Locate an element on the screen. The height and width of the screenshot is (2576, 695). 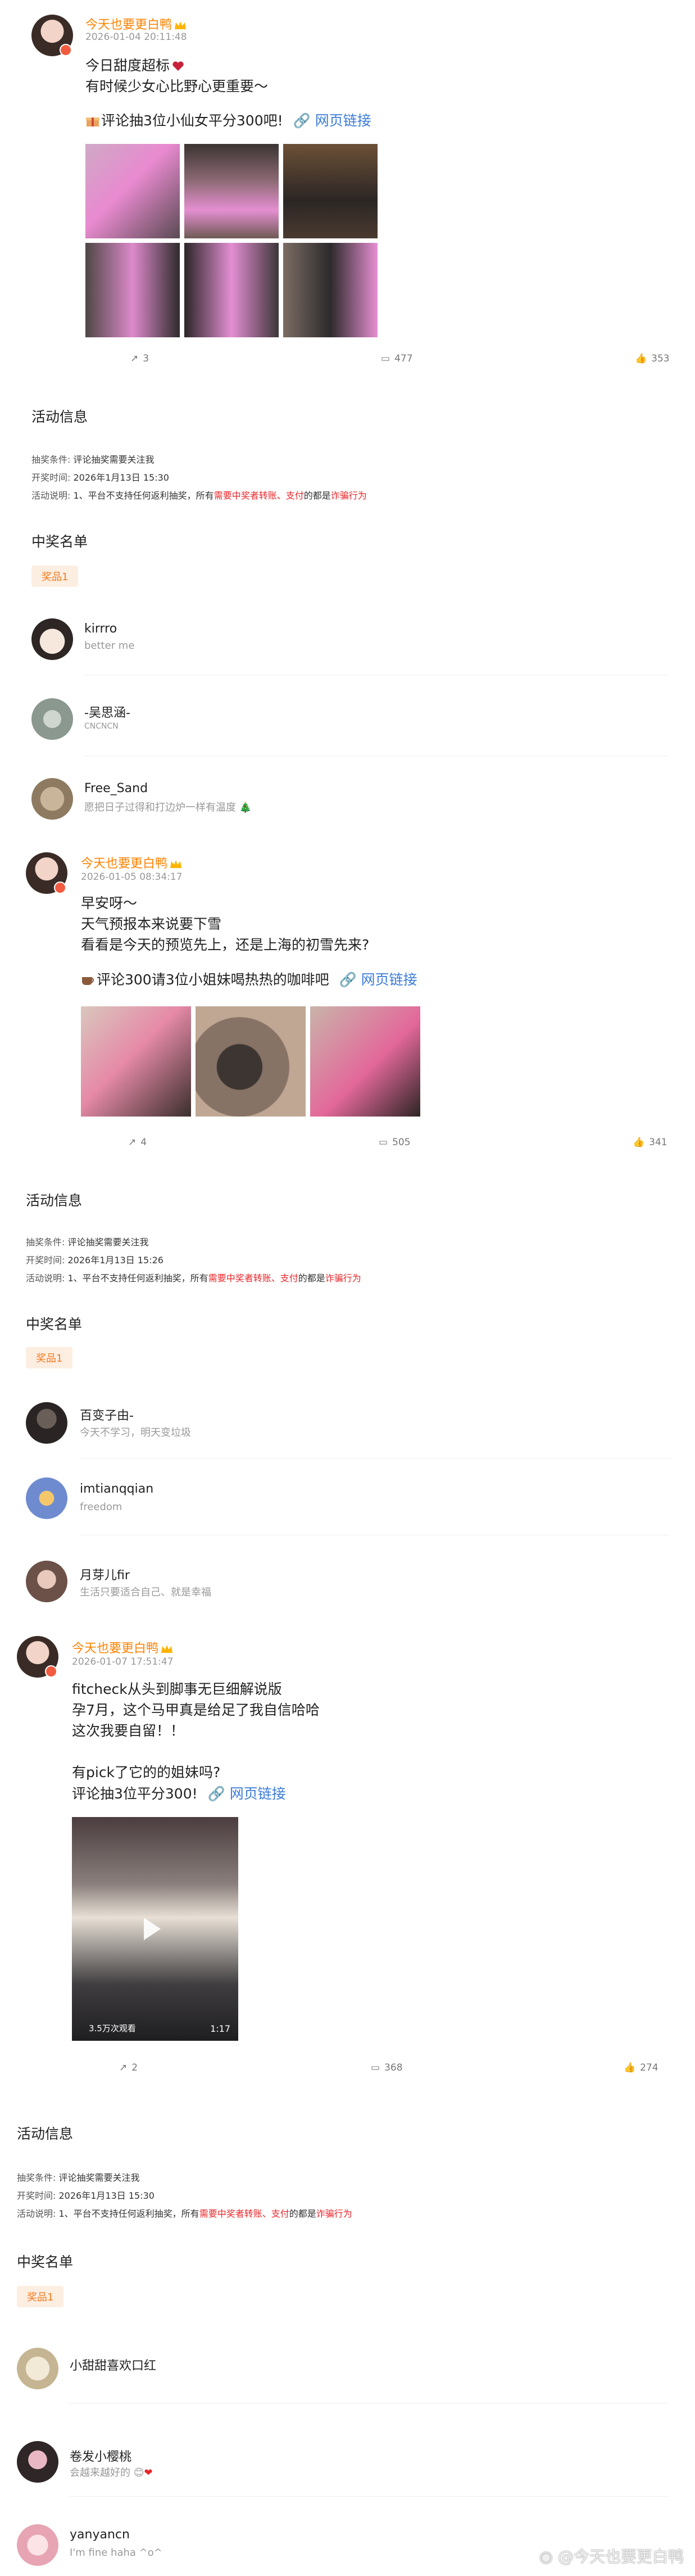
like-button: 👍 341 is located at coordinates (650, 1142).